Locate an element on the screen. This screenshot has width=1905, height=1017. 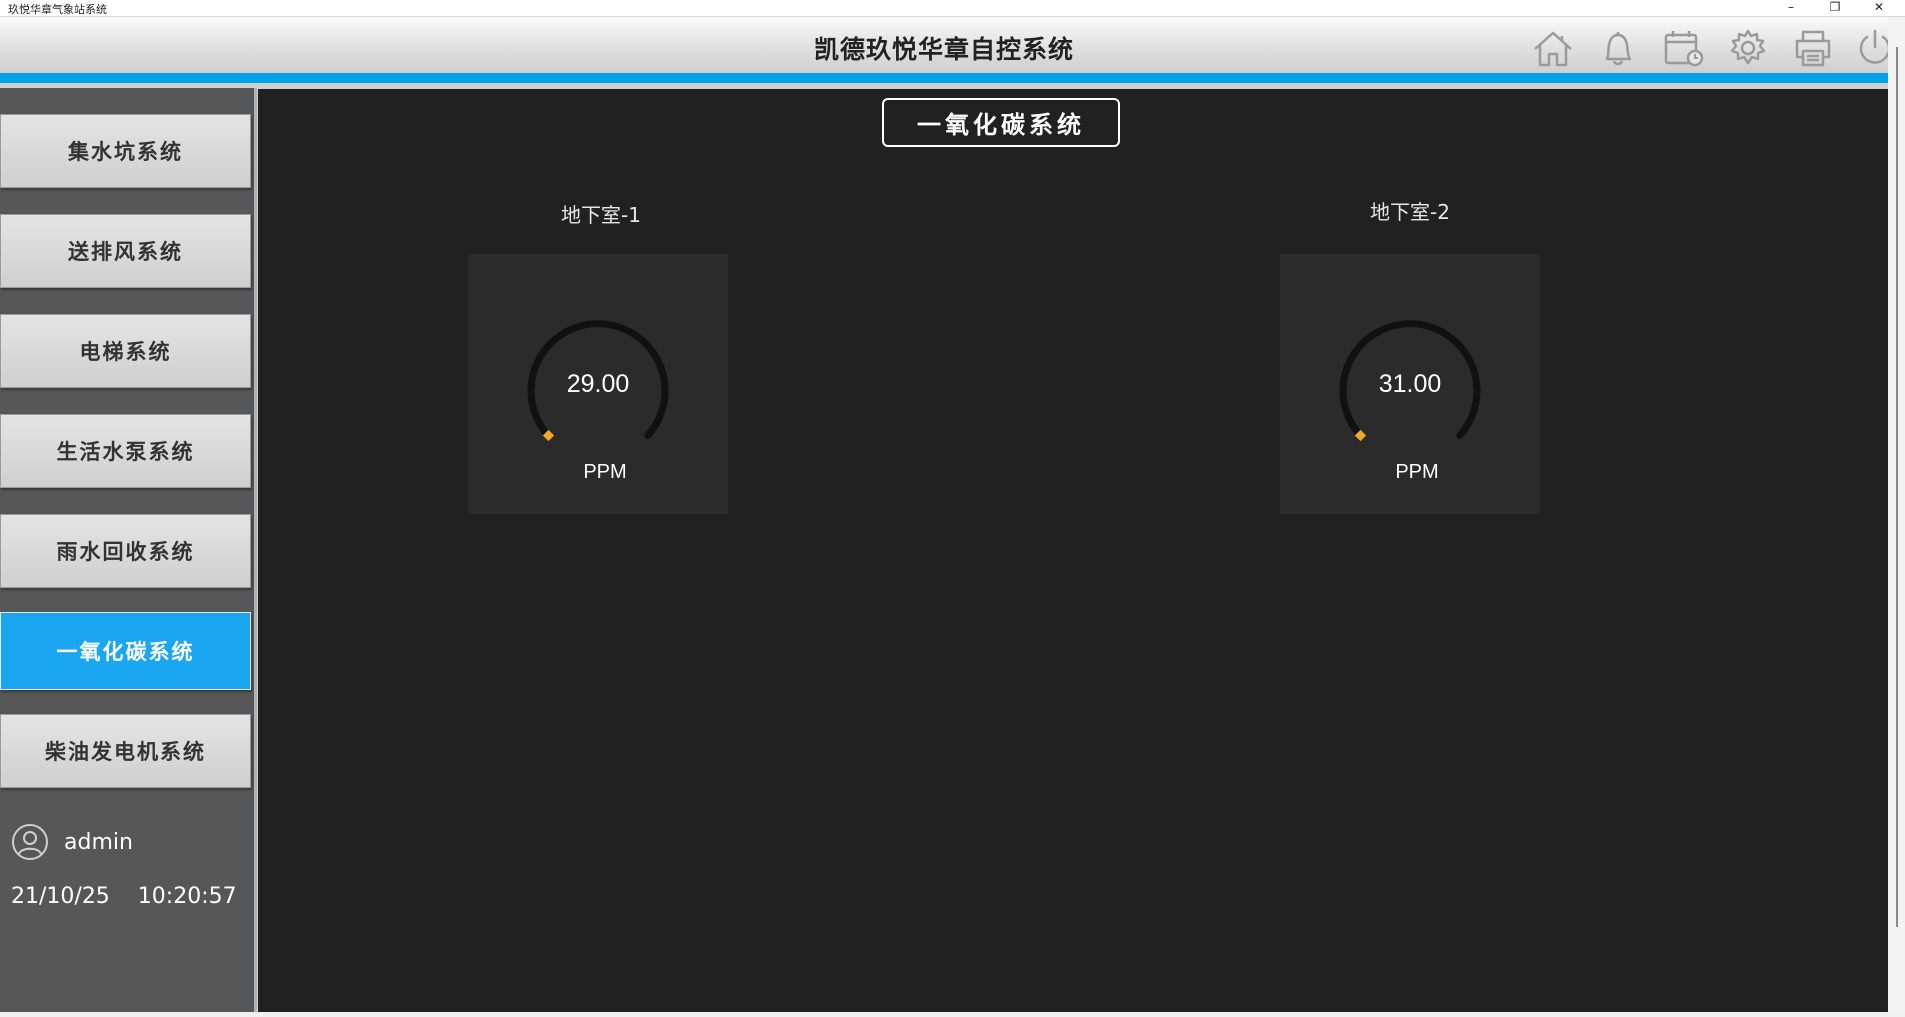
vertical-scrollbar is located at coordinates (1896, 514).